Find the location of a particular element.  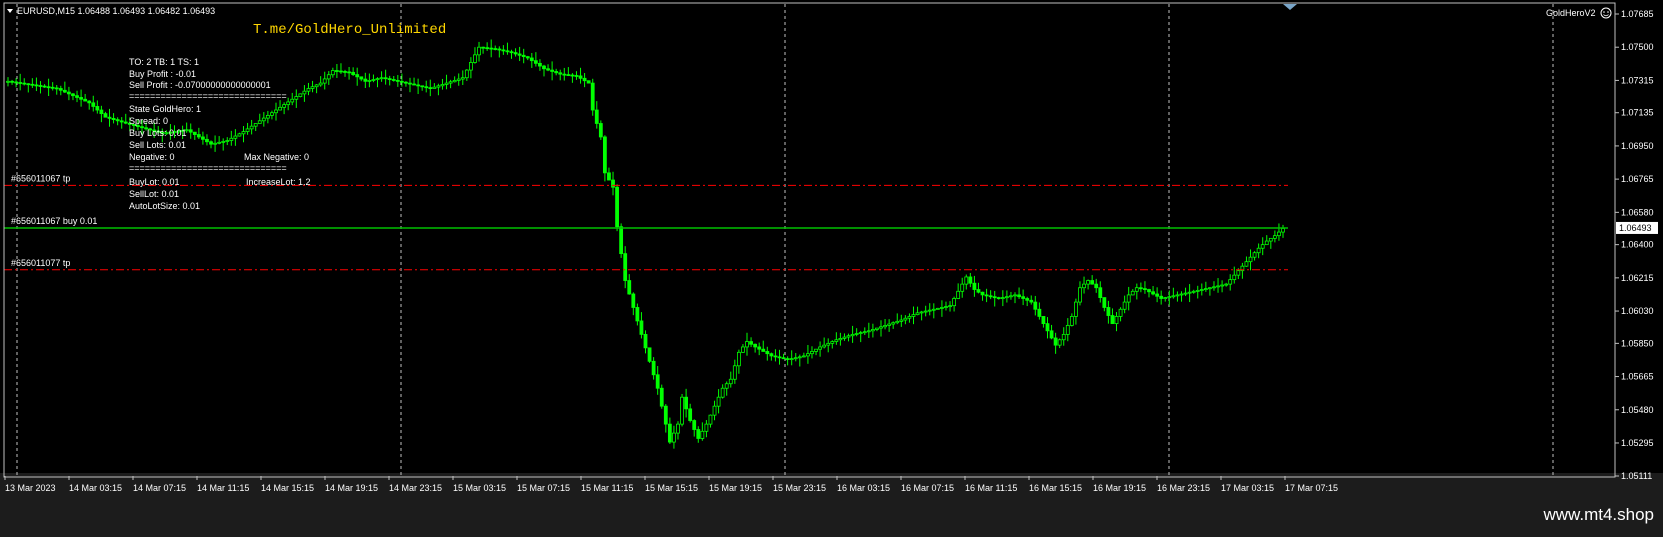

info-line-extra: IncreaseLot: 1.2 is located at coordinates (278, 182).